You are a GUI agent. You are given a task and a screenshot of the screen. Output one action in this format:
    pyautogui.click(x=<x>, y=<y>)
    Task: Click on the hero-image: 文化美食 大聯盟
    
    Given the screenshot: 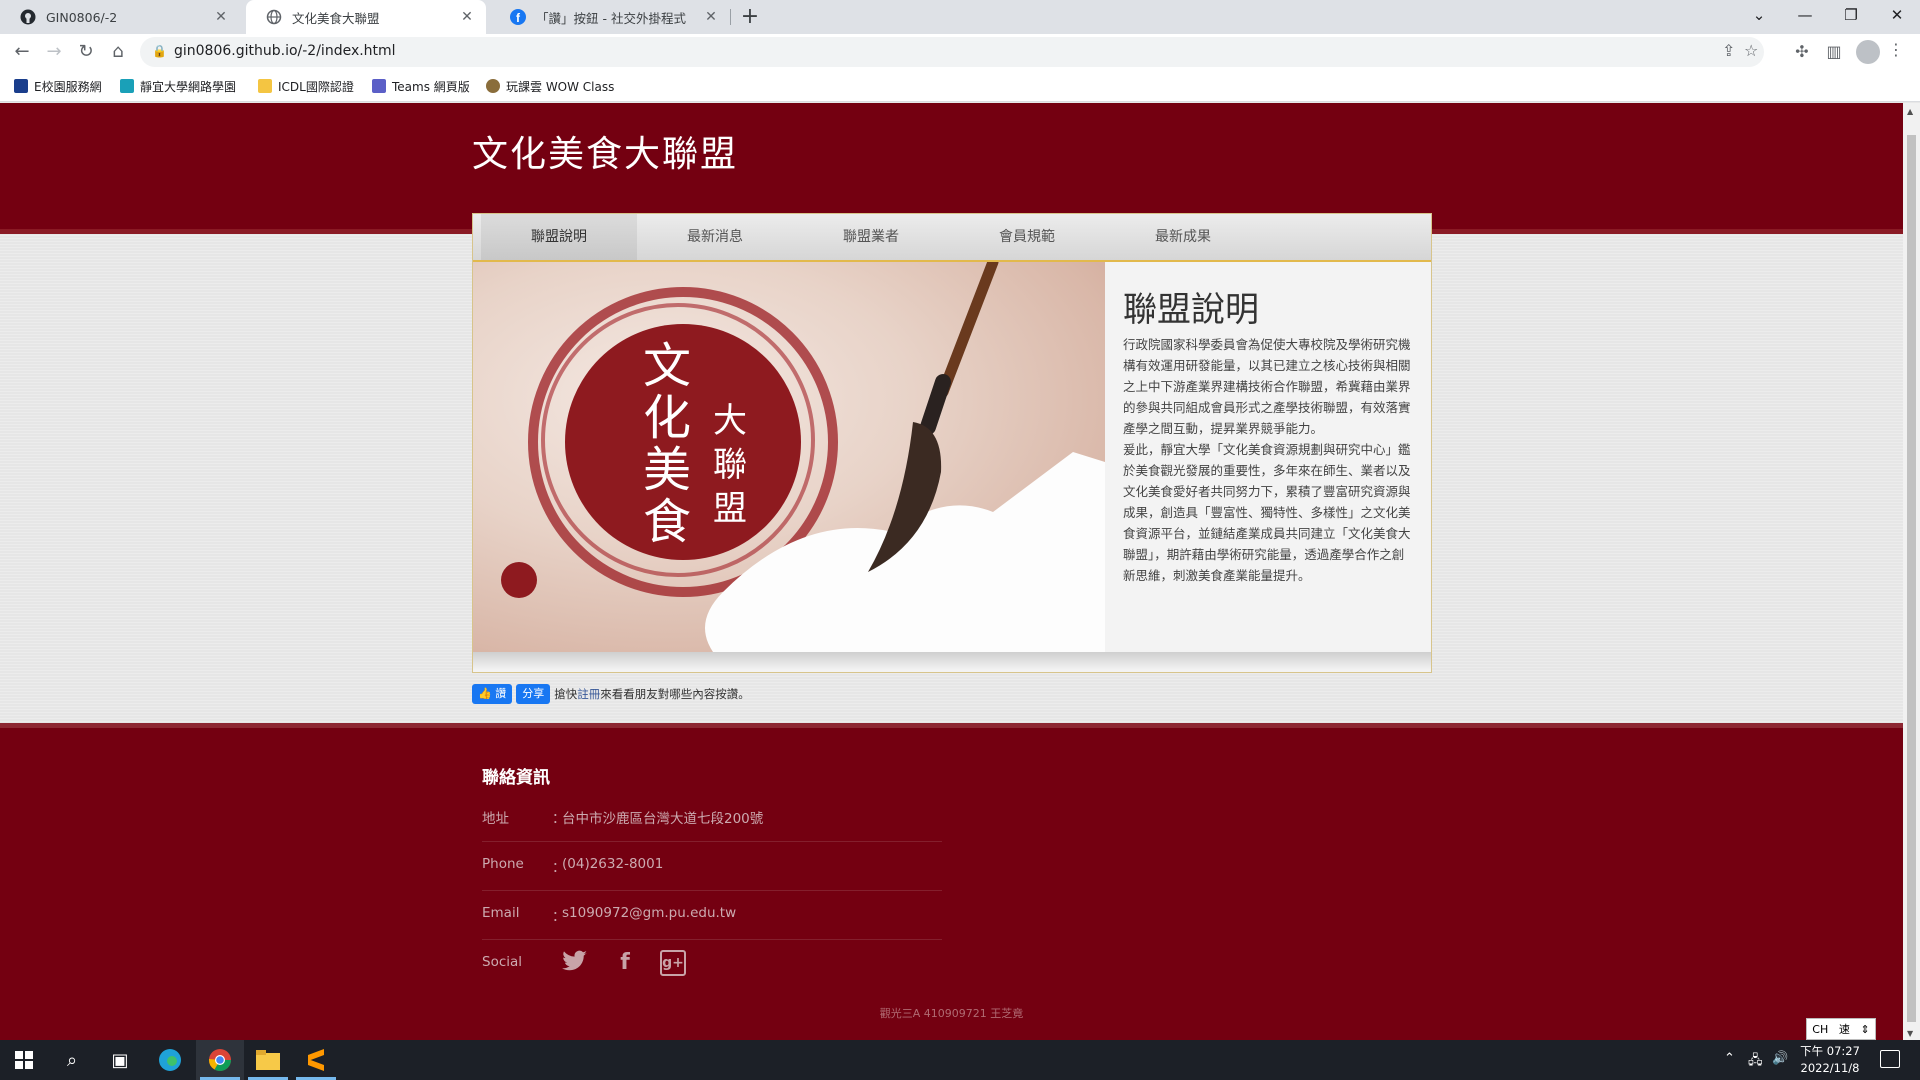 What is the action you would take?
    pyautogui.click(x=789, y=457)
    